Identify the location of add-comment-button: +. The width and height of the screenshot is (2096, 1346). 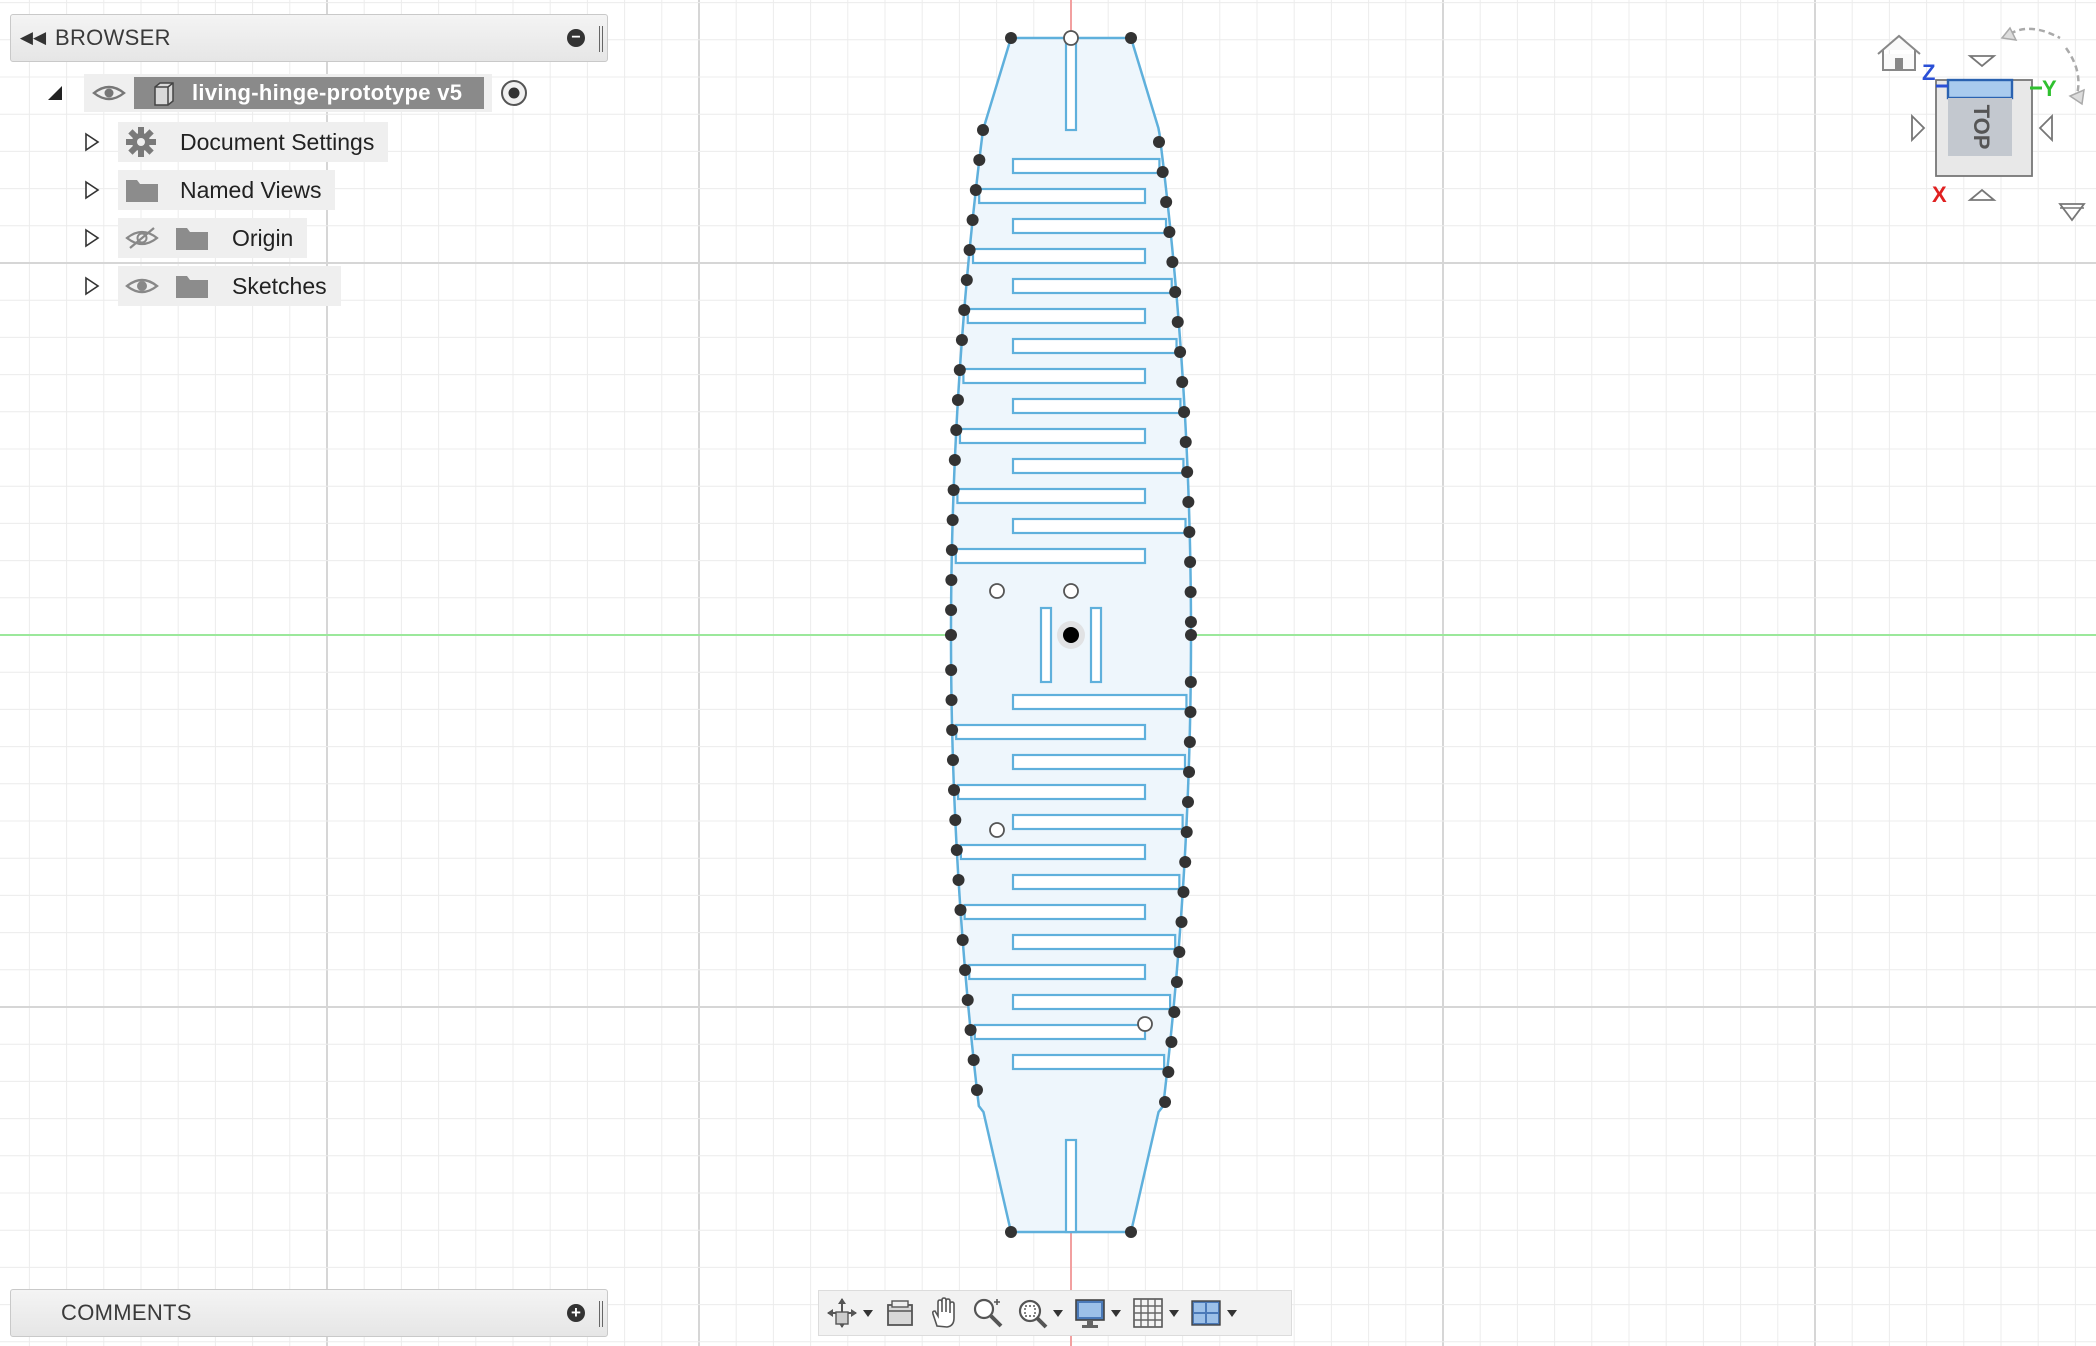
(576, 1313).